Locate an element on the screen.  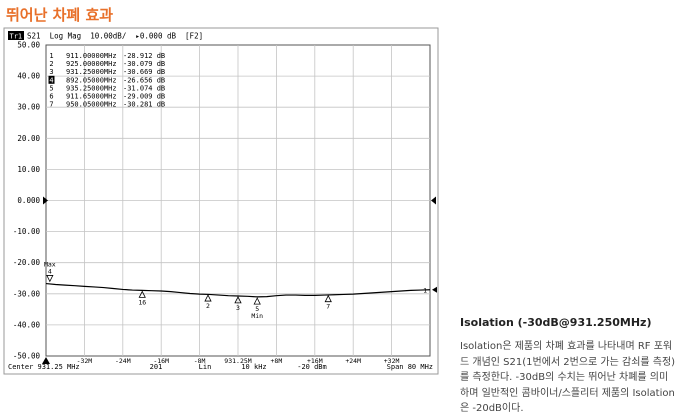
y-tick-label: 10.00 is located at coordinates (28, 169).